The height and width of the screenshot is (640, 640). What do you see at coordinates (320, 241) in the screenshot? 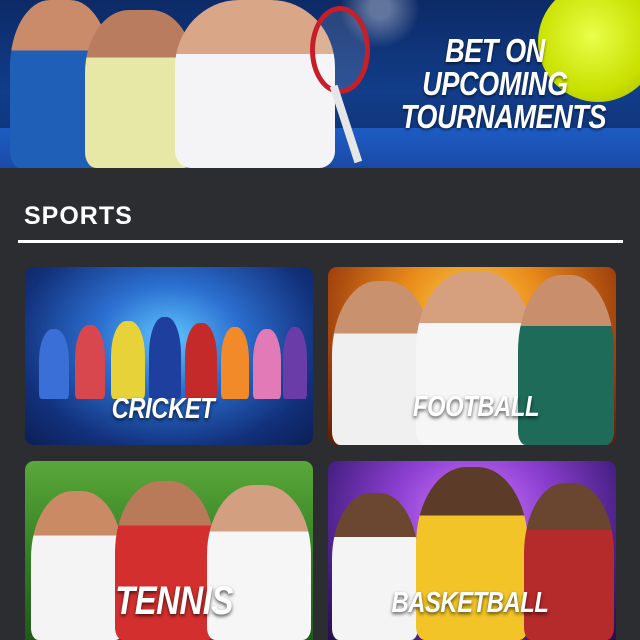
I see `section-divider` at bounding box center [320, 241].